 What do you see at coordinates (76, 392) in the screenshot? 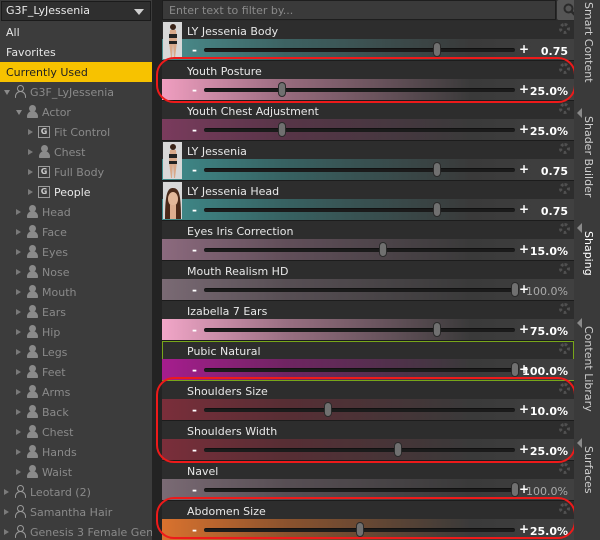
I see `tree-item: Arms` at bounding box center [76, 392].